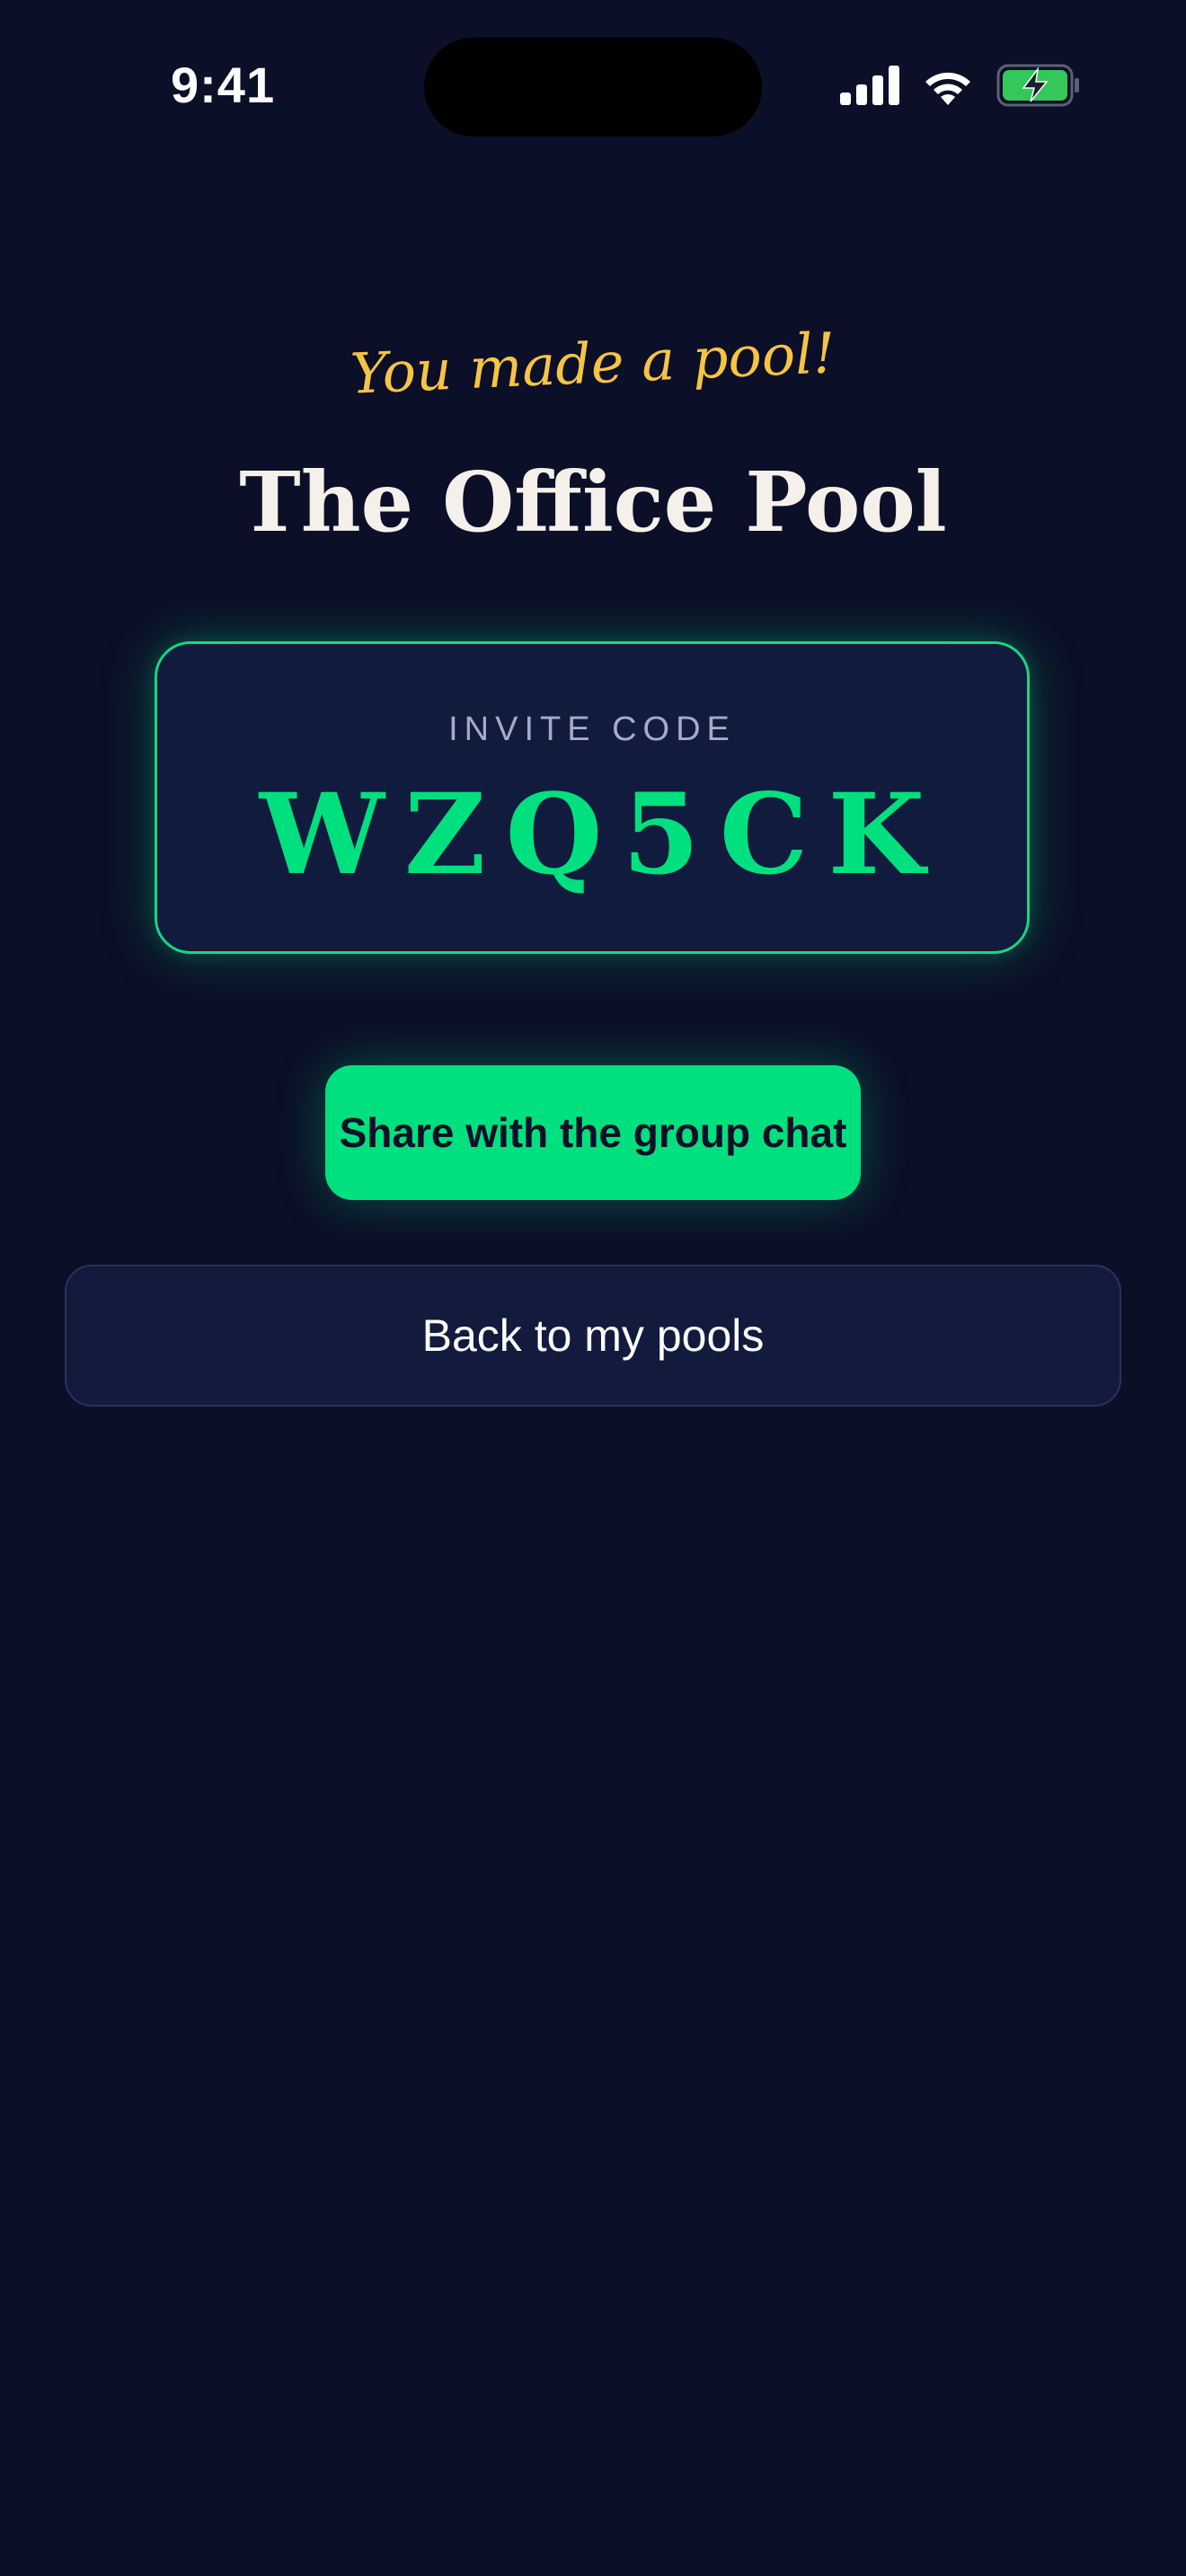  I want to click on invite-code-value: WZQ5CK, so click(602, 835).